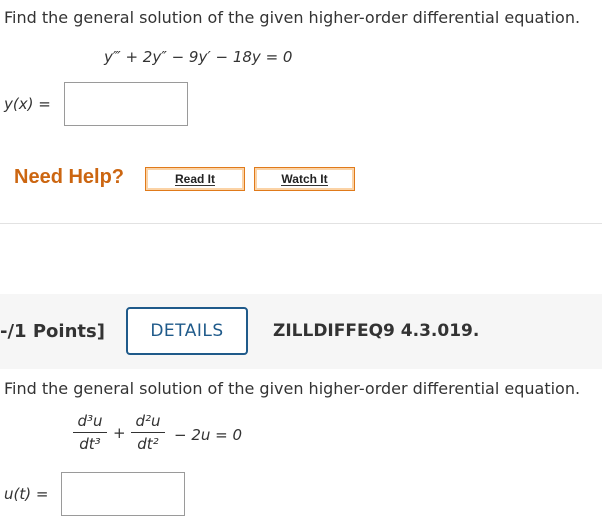 Image resolution: width=602 pixels, height=532 pixels. I want to click on fraction-denominator: dt², so click(148, 444).